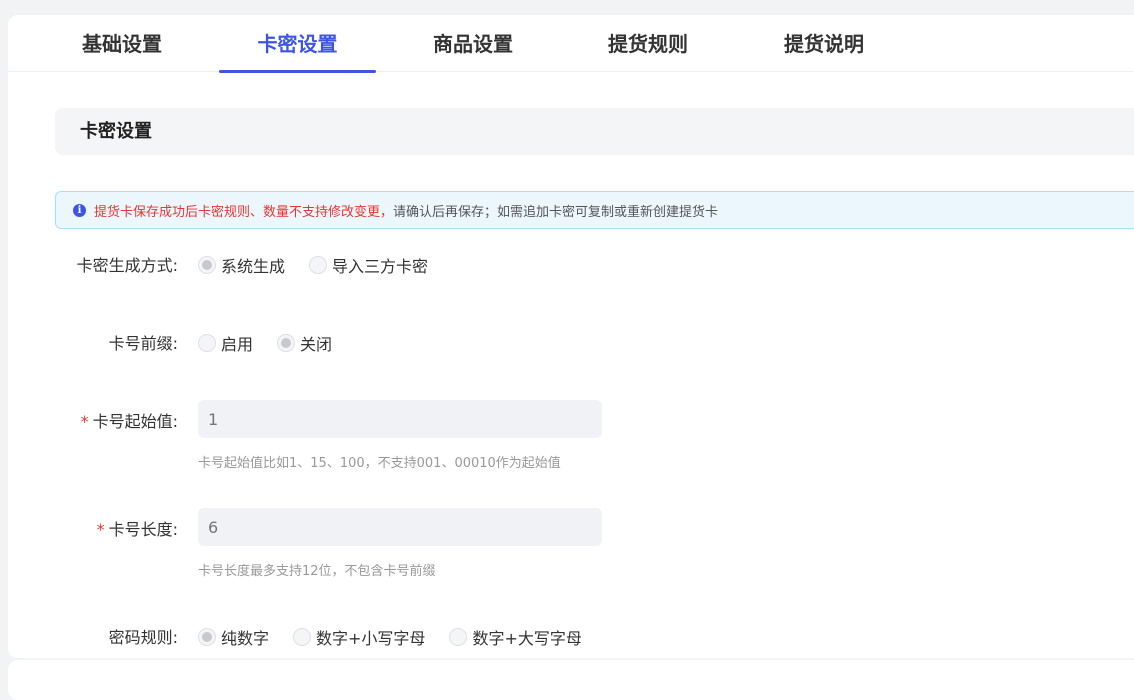 Image resolution: width=1134 pixels, height=700 pixels. Describe the element at coordinates (571, 680) in the screenshot. I see `next-card` at that location.